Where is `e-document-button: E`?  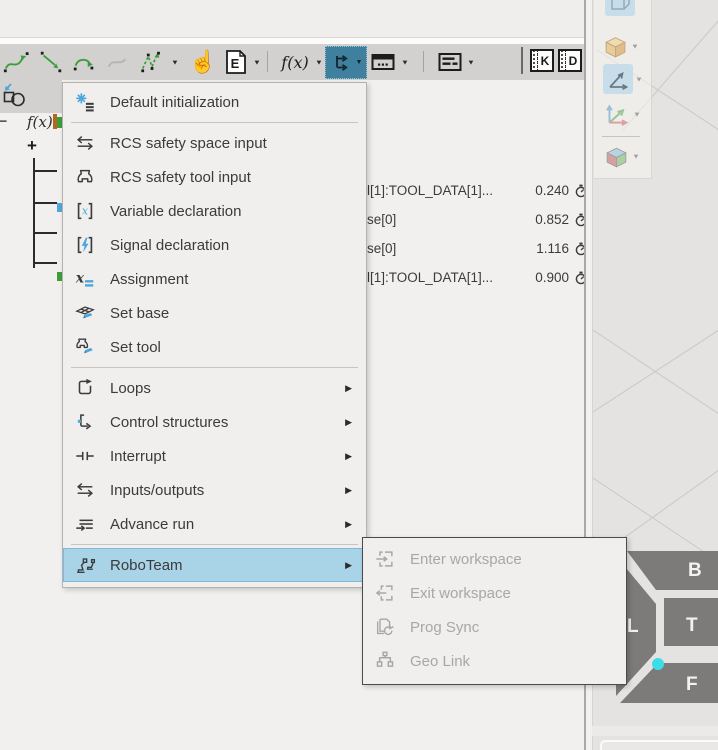
e-document-button: E is located at coordinates (236, 62).